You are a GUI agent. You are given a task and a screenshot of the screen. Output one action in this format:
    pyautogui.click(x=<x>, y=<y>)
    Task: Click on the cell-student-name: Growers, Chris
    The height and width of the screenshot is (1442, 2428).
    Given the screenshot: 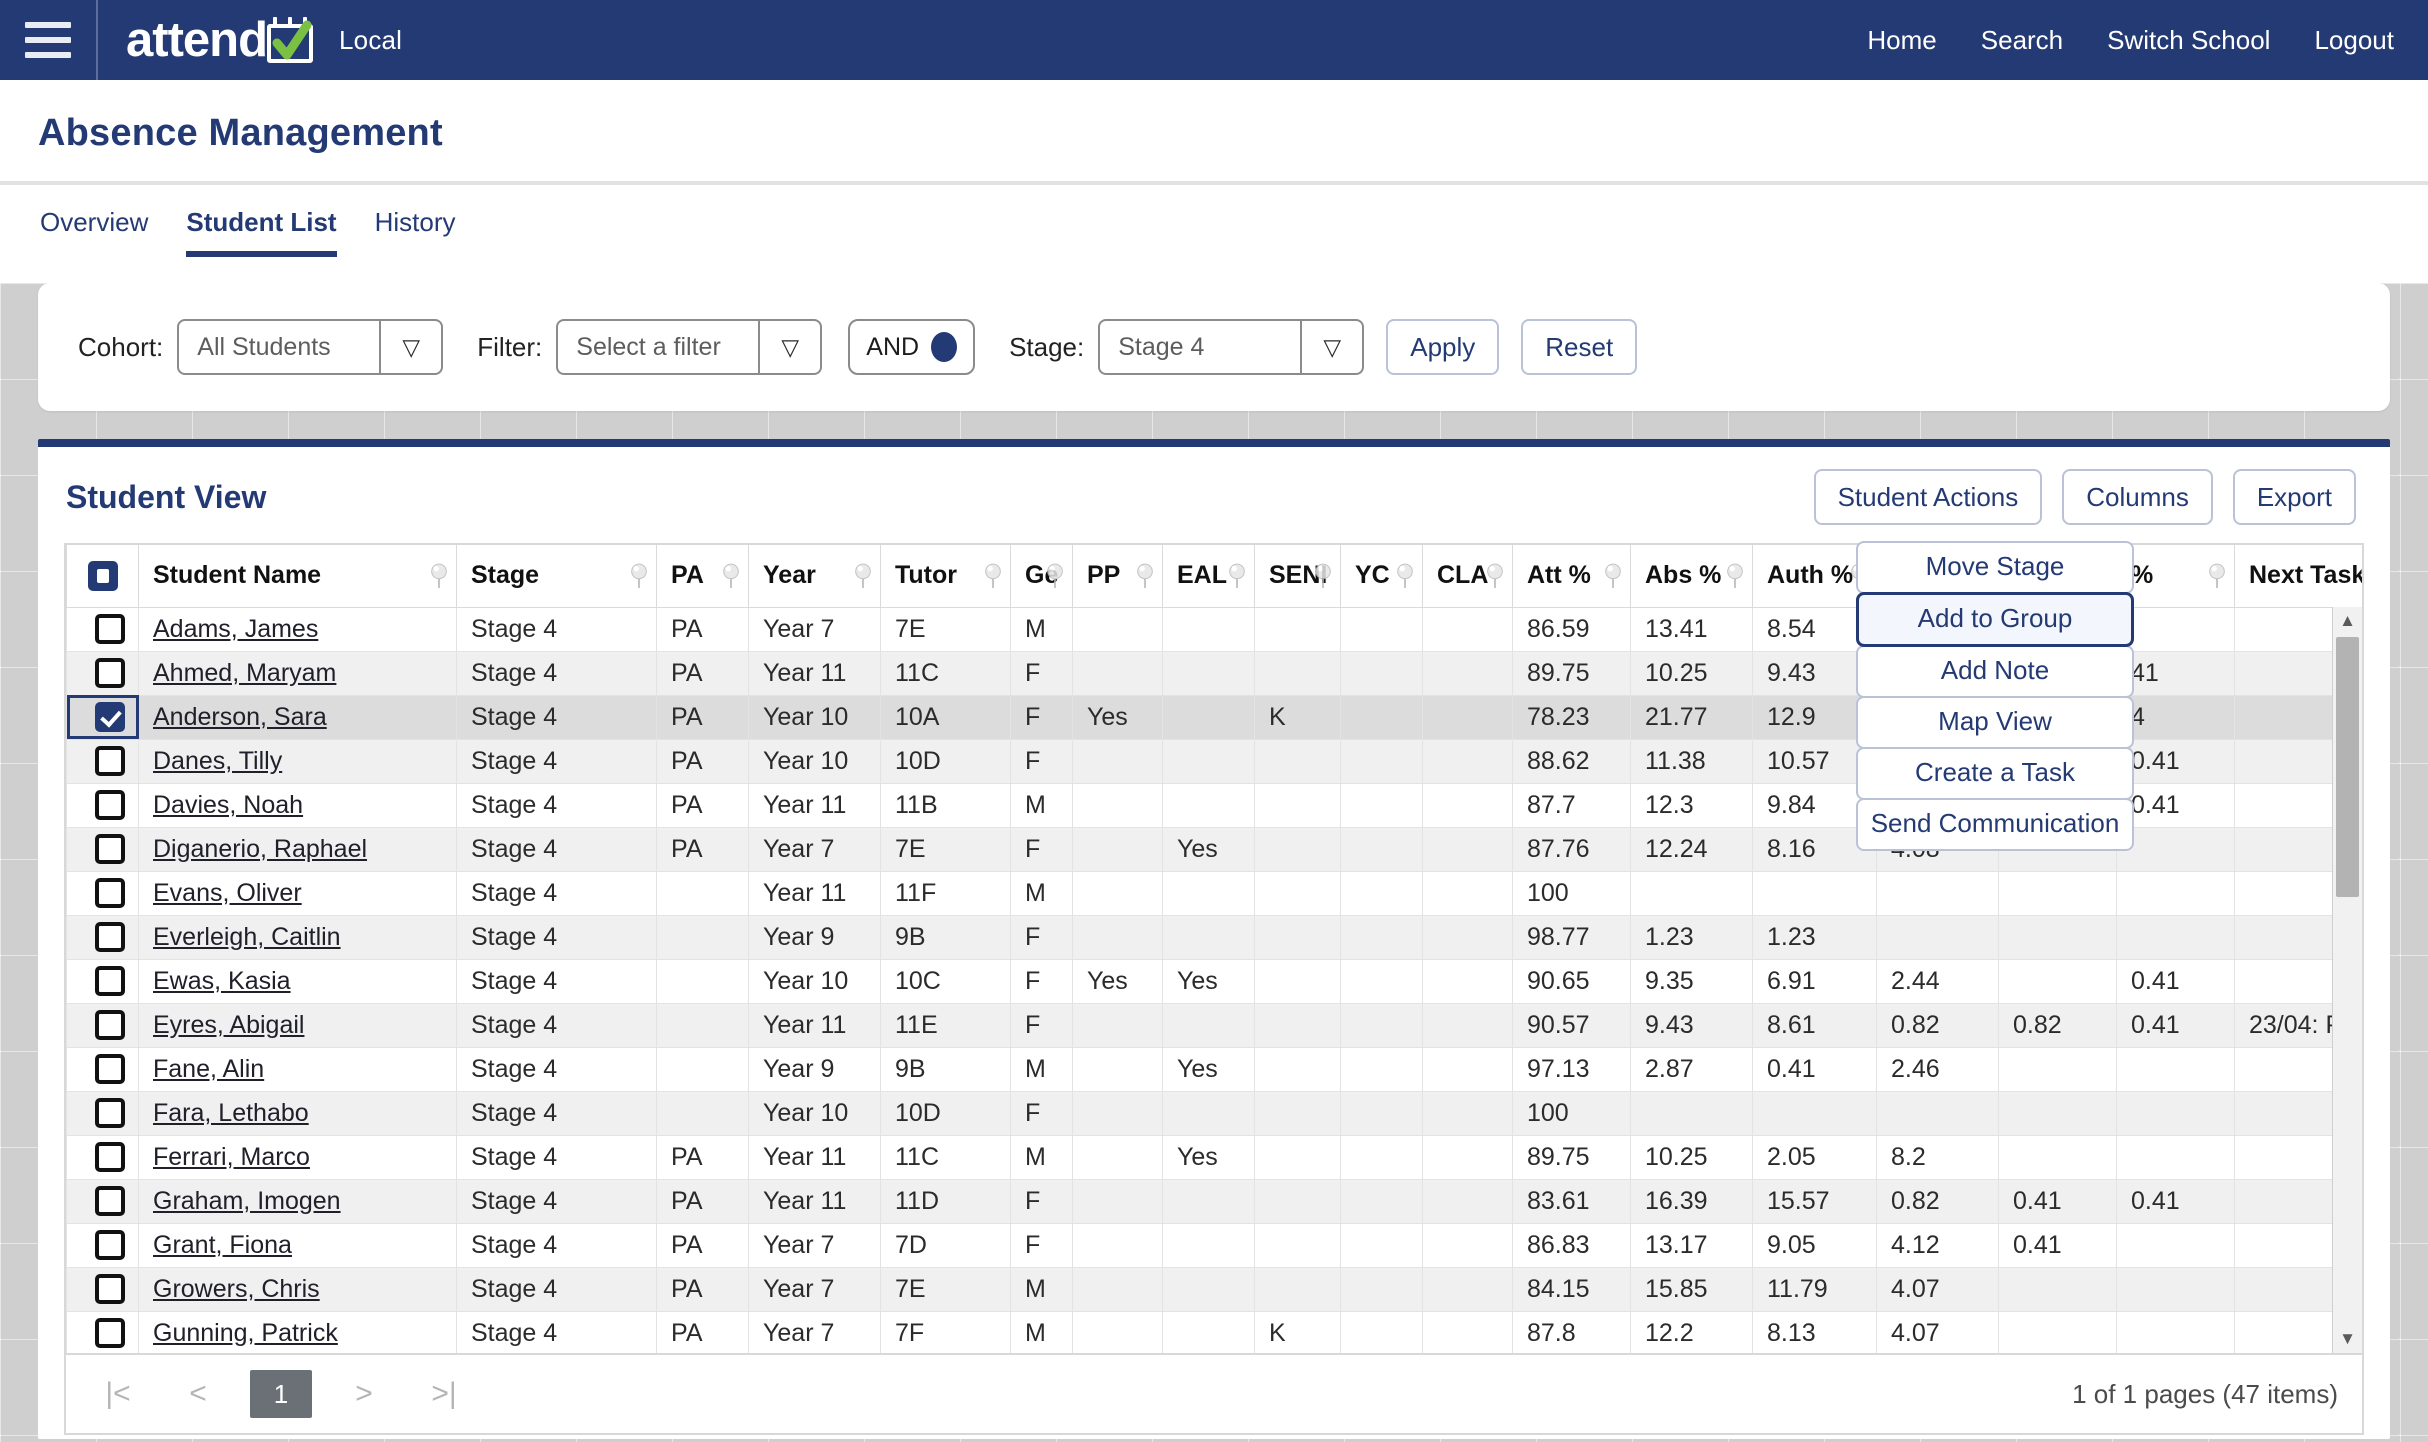 What is the action you would take?
    pyautogui.click(x=297, y=1289)
    